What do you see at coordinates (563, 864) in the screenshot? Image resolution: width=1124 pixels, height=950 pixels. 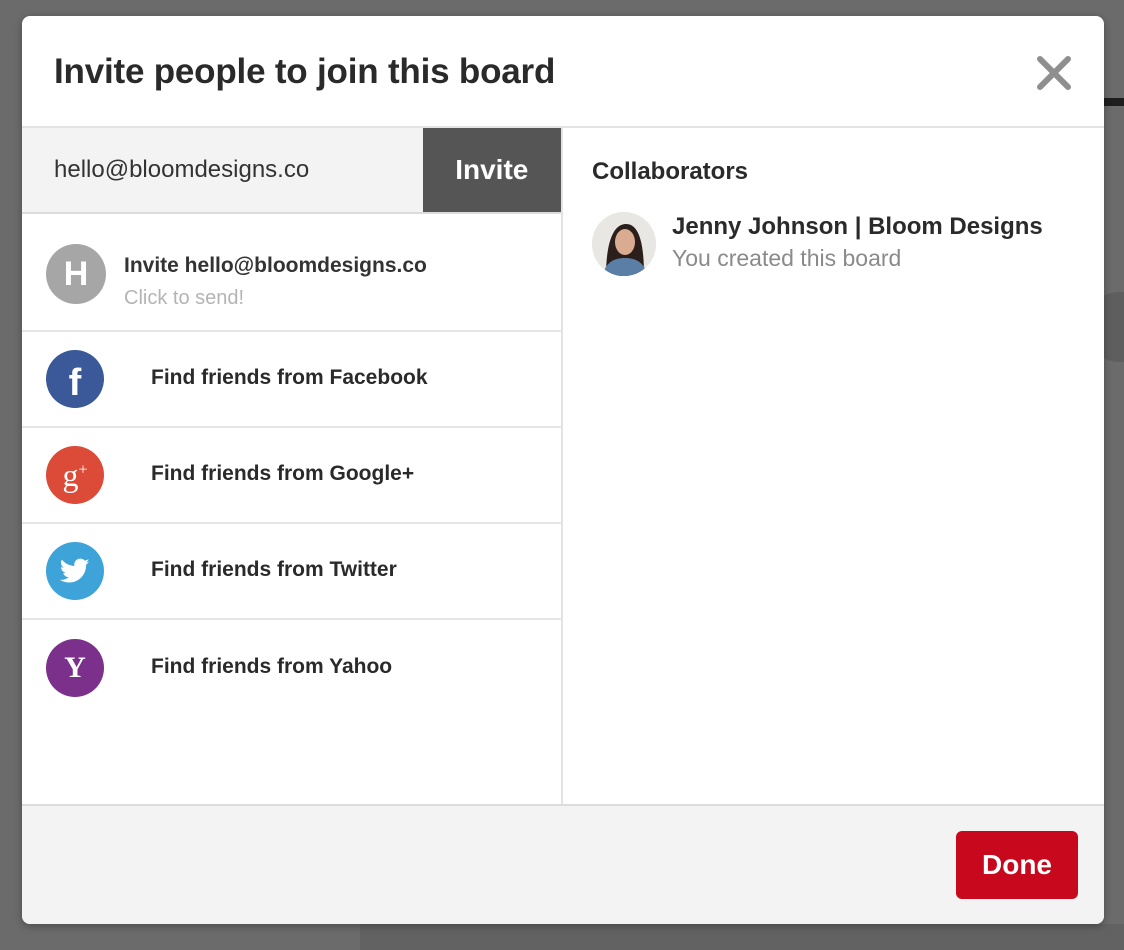 I see `modal-footer: Done` at bounding box center [563, 864].